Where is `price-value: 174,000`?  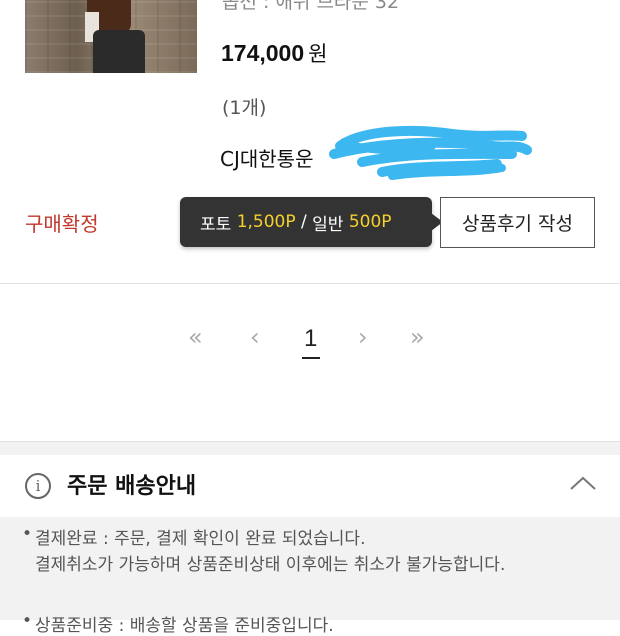 price-value: 174,000 is located at coordinates (263, 53).